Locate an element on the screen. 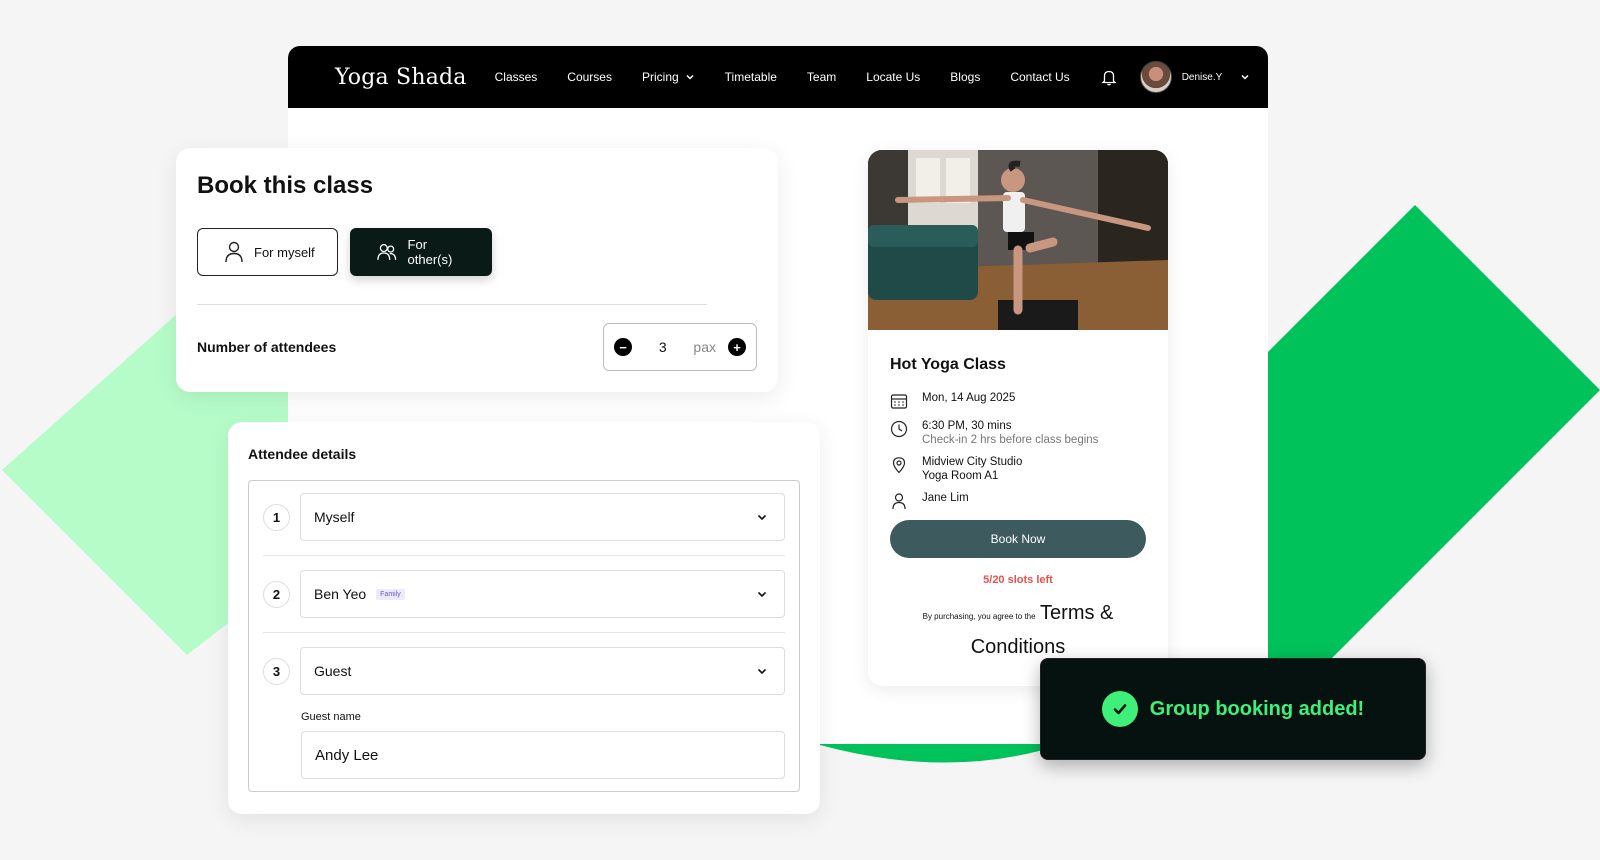 Image resolution: width=1600 pixels, height=860 pixels. class-instructor: Jane Lim is located at coordinates (945, 498).